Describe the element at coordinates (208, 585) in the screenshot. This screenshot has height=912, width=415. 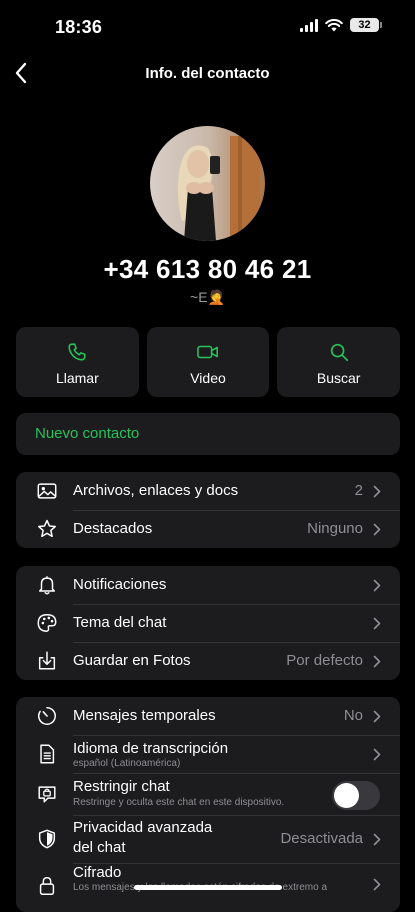
I see `notifications-row: Notificaciones` at that location.